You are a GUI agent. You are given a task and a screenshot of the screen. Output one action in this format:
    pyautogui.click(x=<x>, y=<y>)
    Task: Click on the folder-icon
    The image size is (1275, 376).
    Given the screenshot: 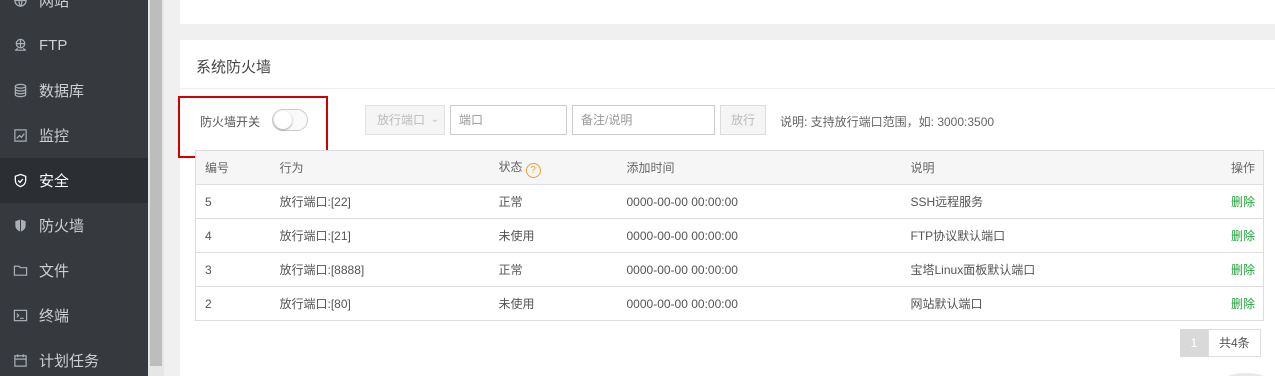 What is the action you would take?
    pyautogui.click(x=20, y=271)
    